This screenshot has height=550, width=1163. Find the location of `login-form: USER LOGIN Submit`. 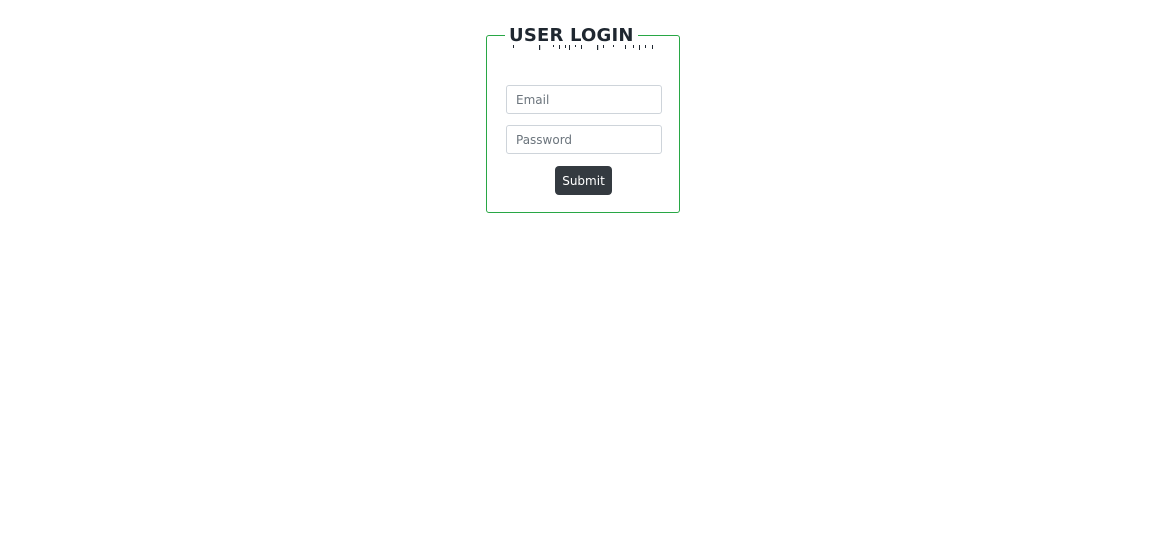

login-form: USER LOGIN Submit is located at coordinates (583, 119).